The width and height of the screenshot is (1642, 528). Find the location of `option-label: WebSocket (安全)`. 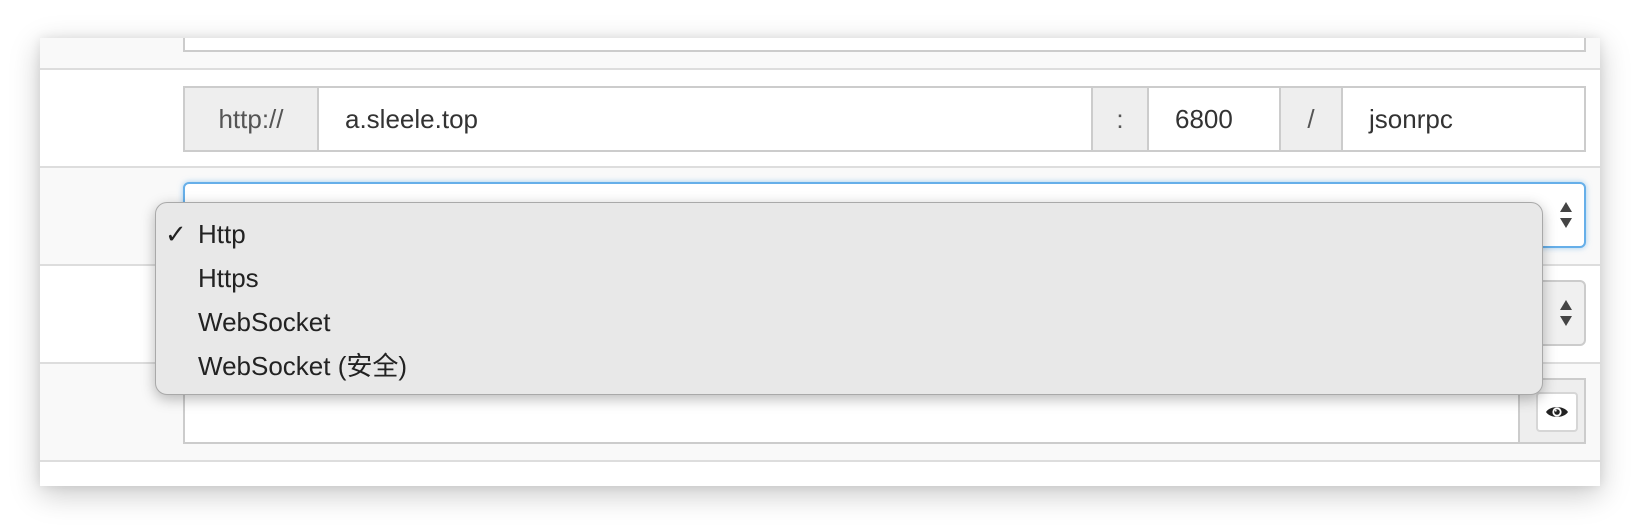

option-label: WebSocket (安全) is located at coordinates (303, 366).